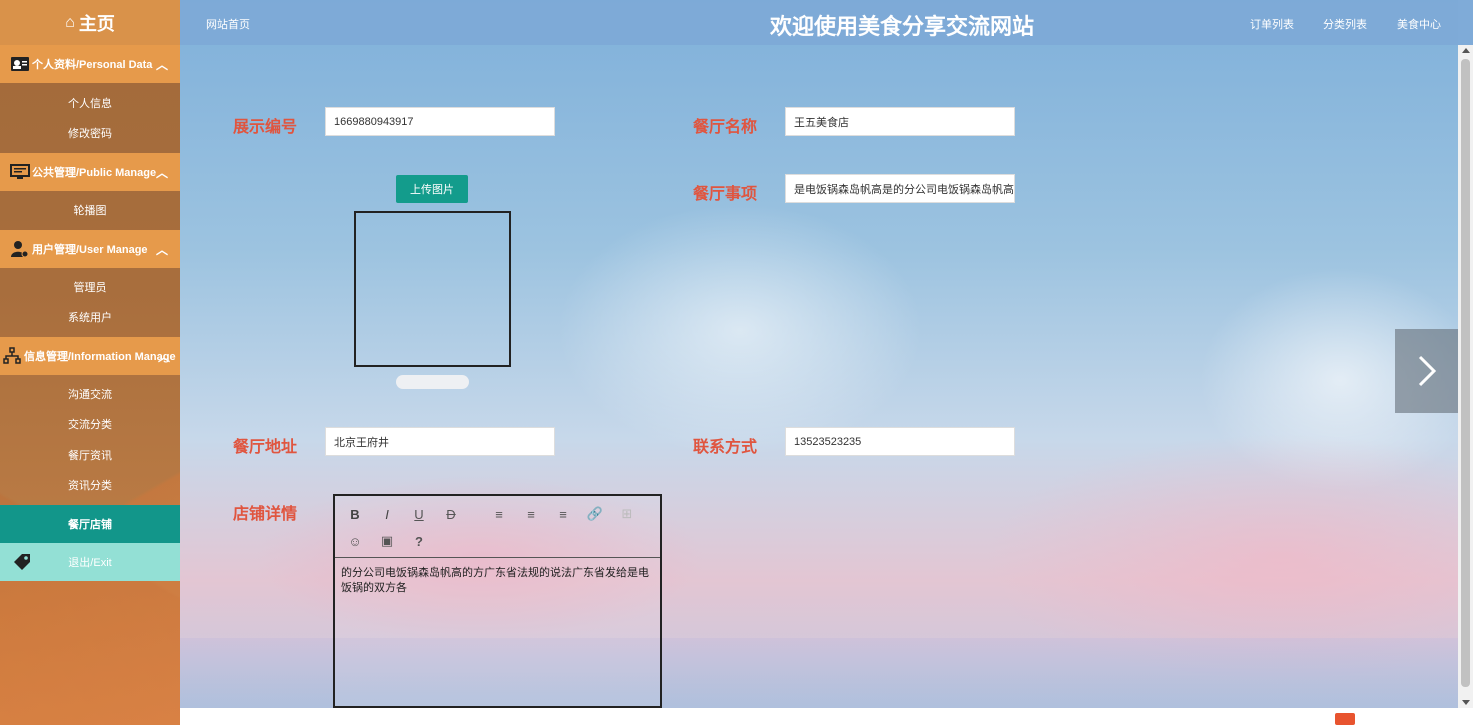  What do you see at coordinates (902, 26) in the screenshot?
I see `page-title: 欢迎使用美食分享交流网站` at bounding box center [902, 26].